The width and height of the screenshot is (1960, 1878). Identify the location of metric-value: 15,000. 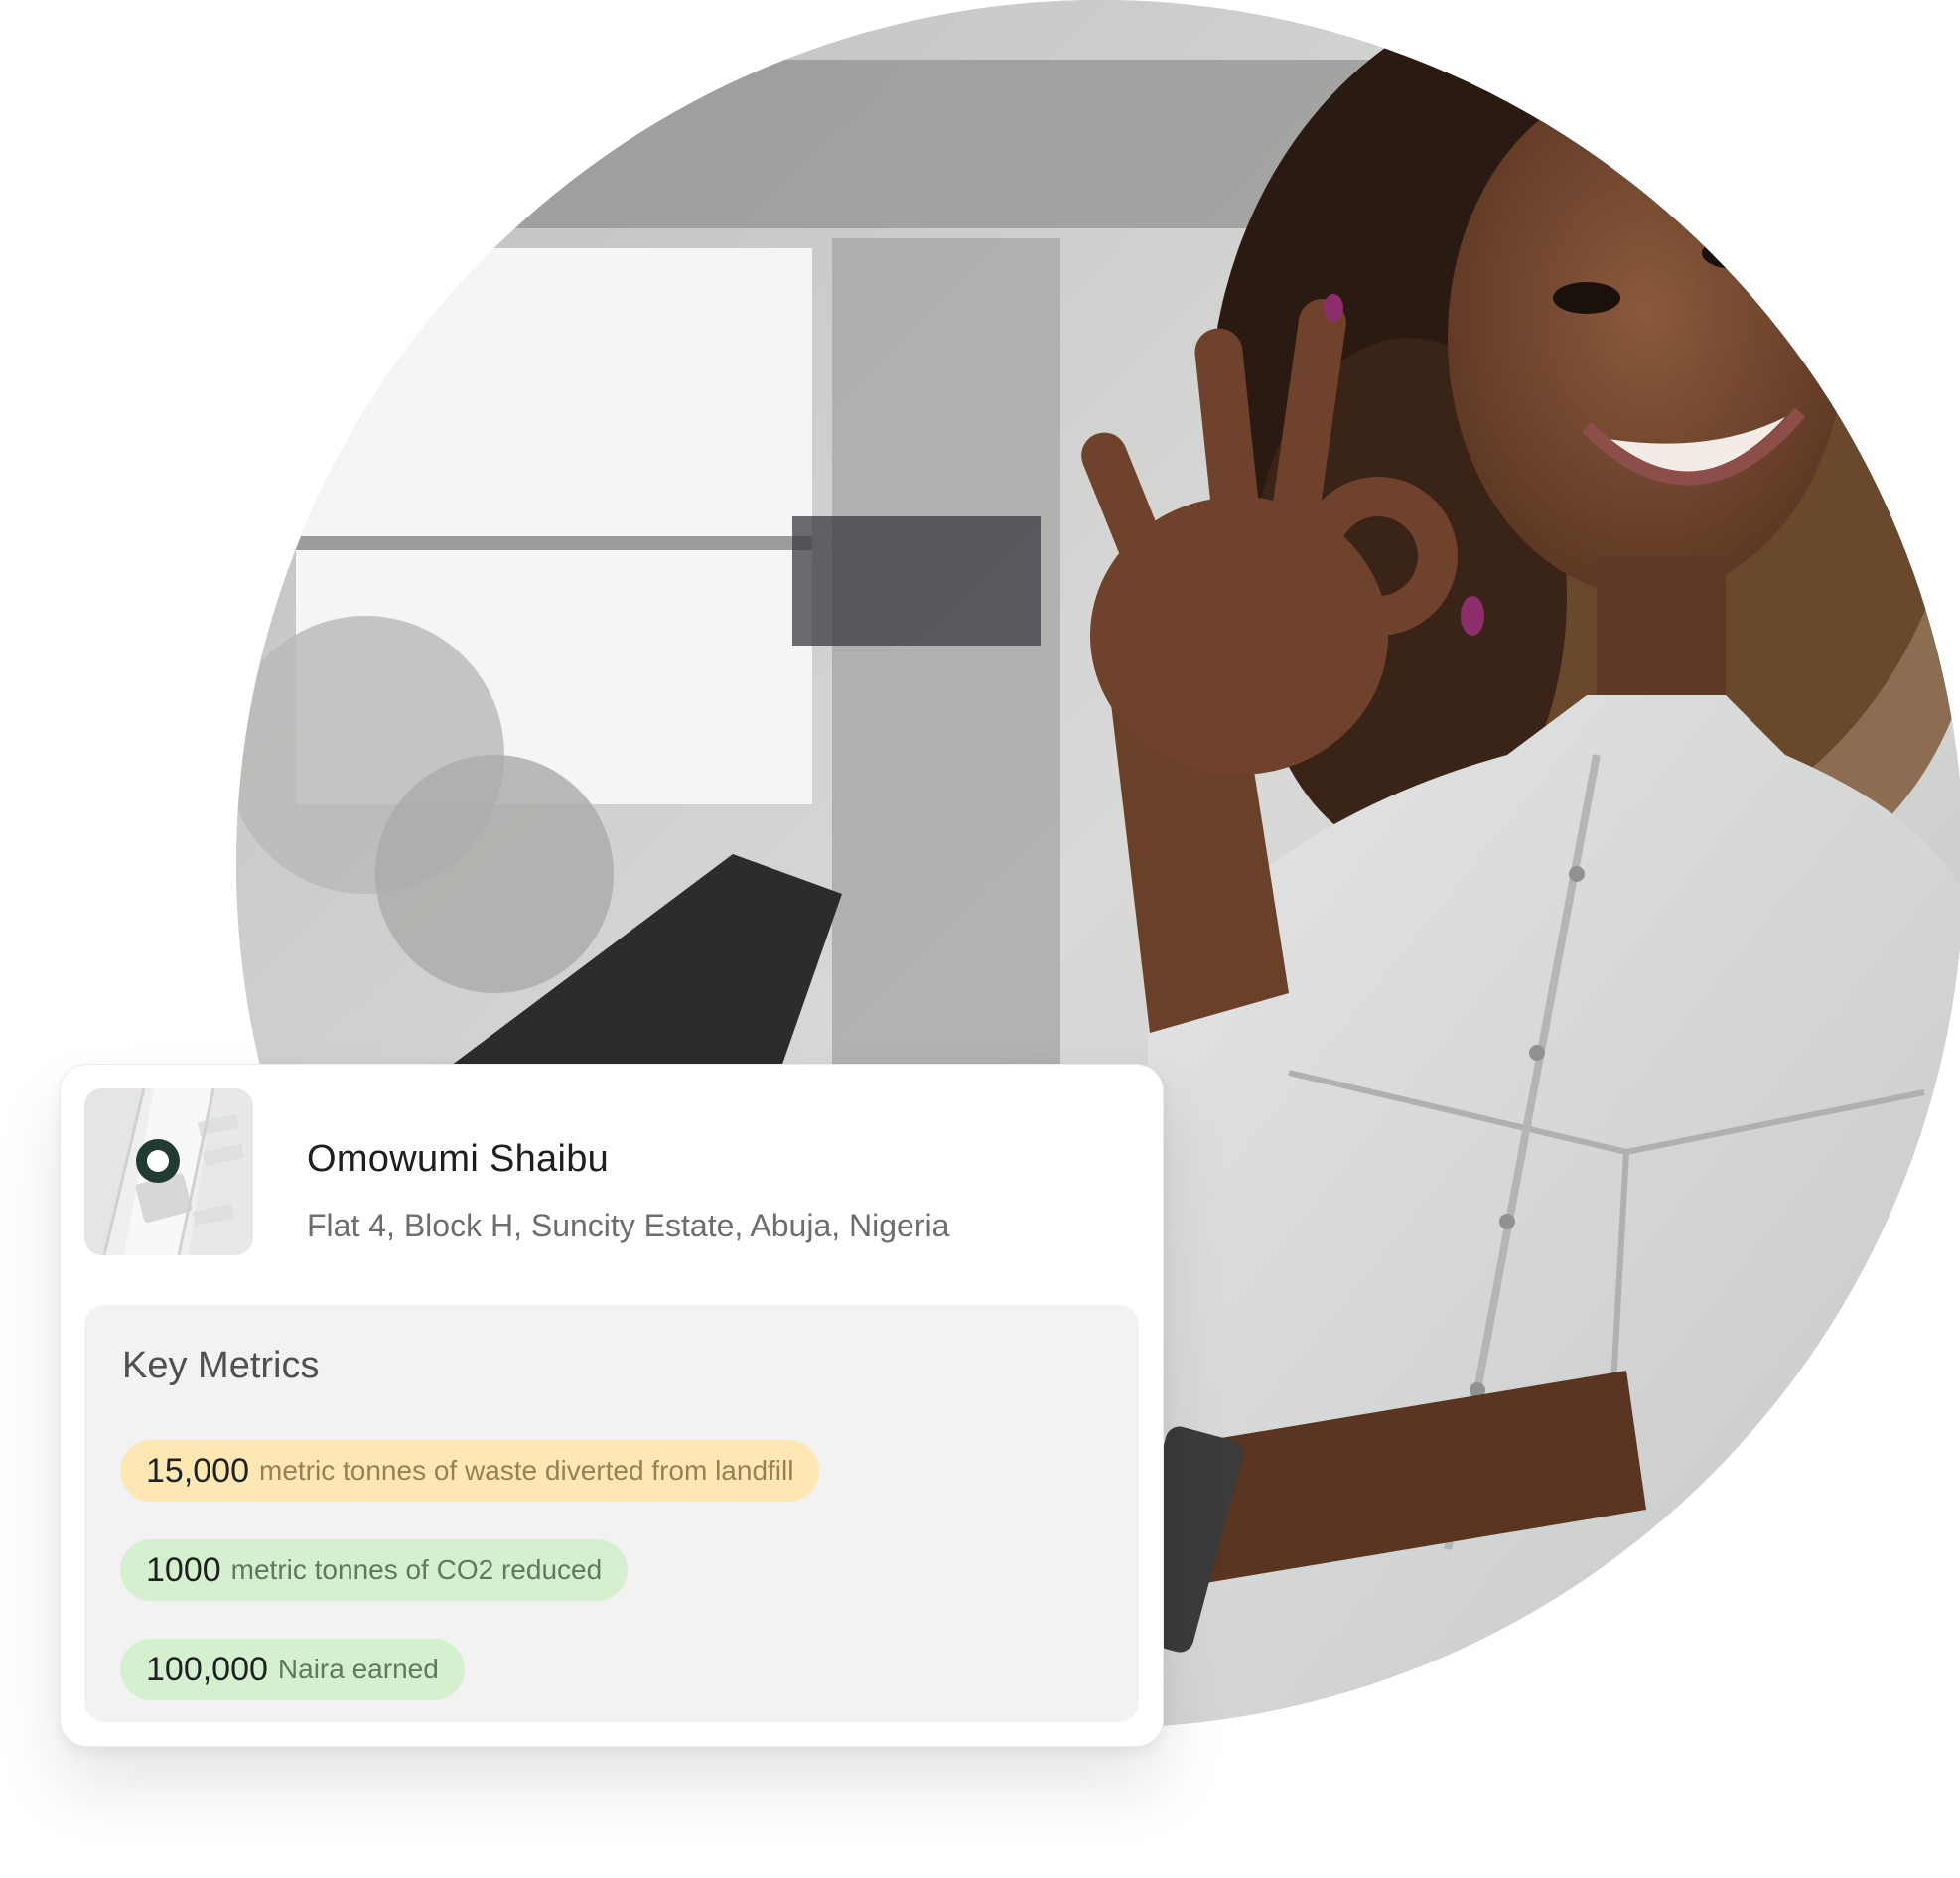
(197, 1470).